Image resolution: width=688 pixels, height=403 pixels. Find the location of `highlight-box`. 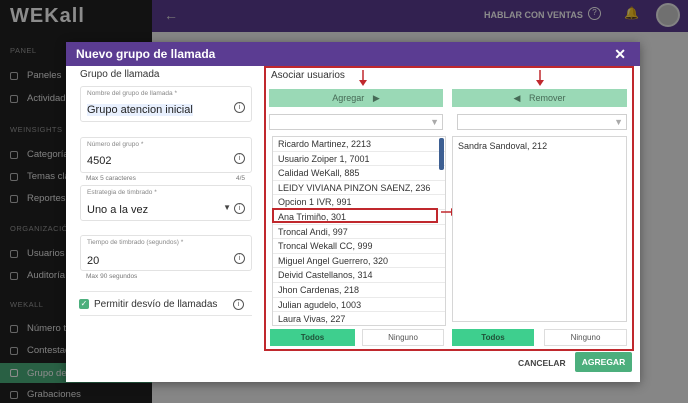

highlight-box is located at coordinates (355, 215).